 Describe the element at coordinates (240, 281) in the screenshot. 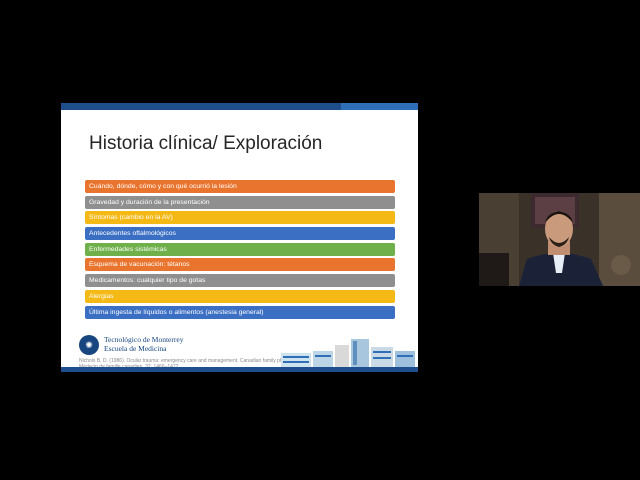

I see `slide-item: Medicamentos: cualquier tipo de gotas` at that location.